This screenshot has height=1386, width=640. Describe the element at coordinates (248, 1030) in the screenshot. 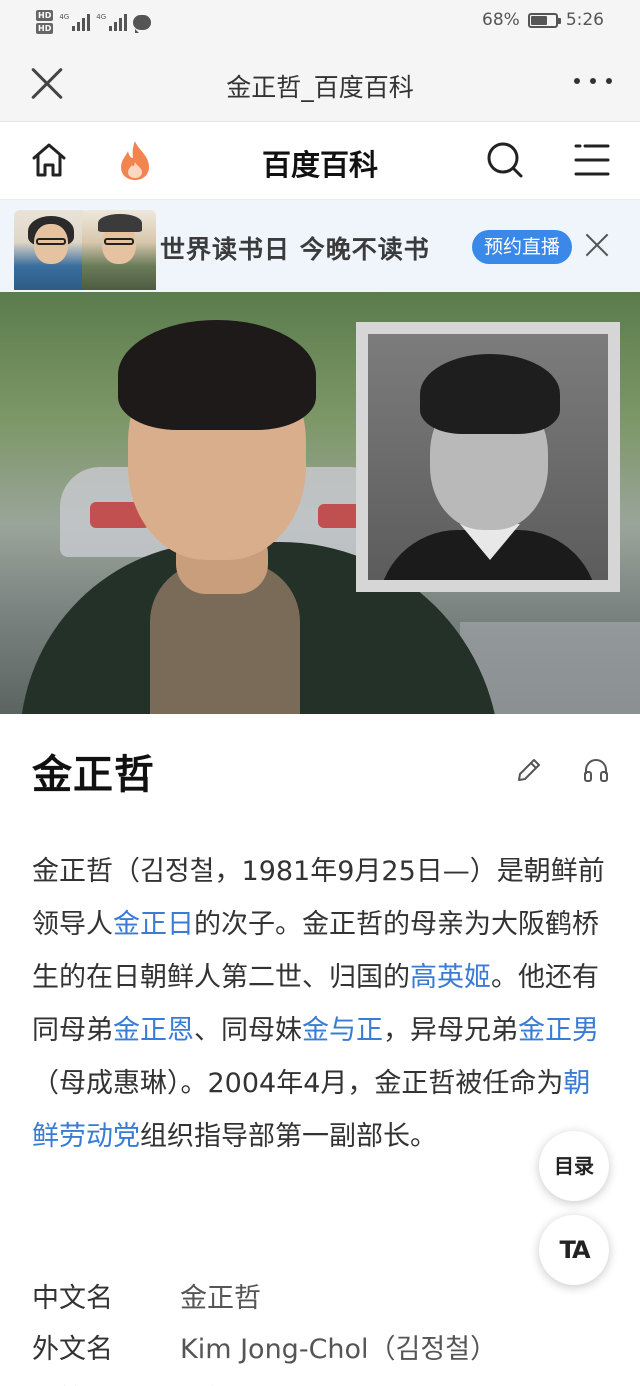

I see `summary-text: 、同母妹` at that location.